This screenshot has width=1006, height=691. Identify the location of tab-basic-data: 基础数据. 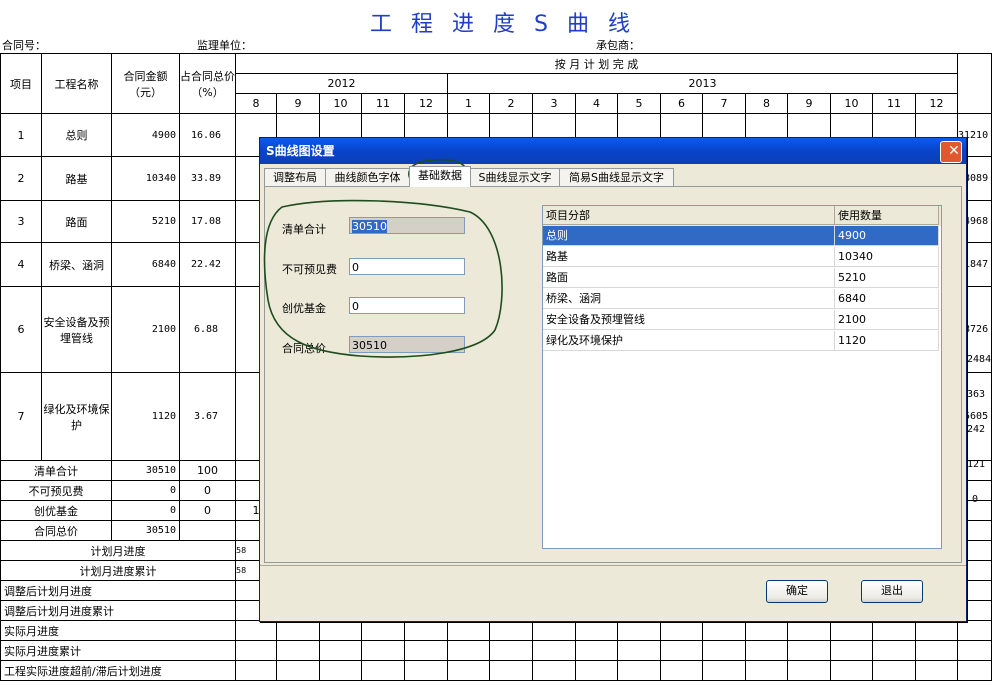
(440, 176).